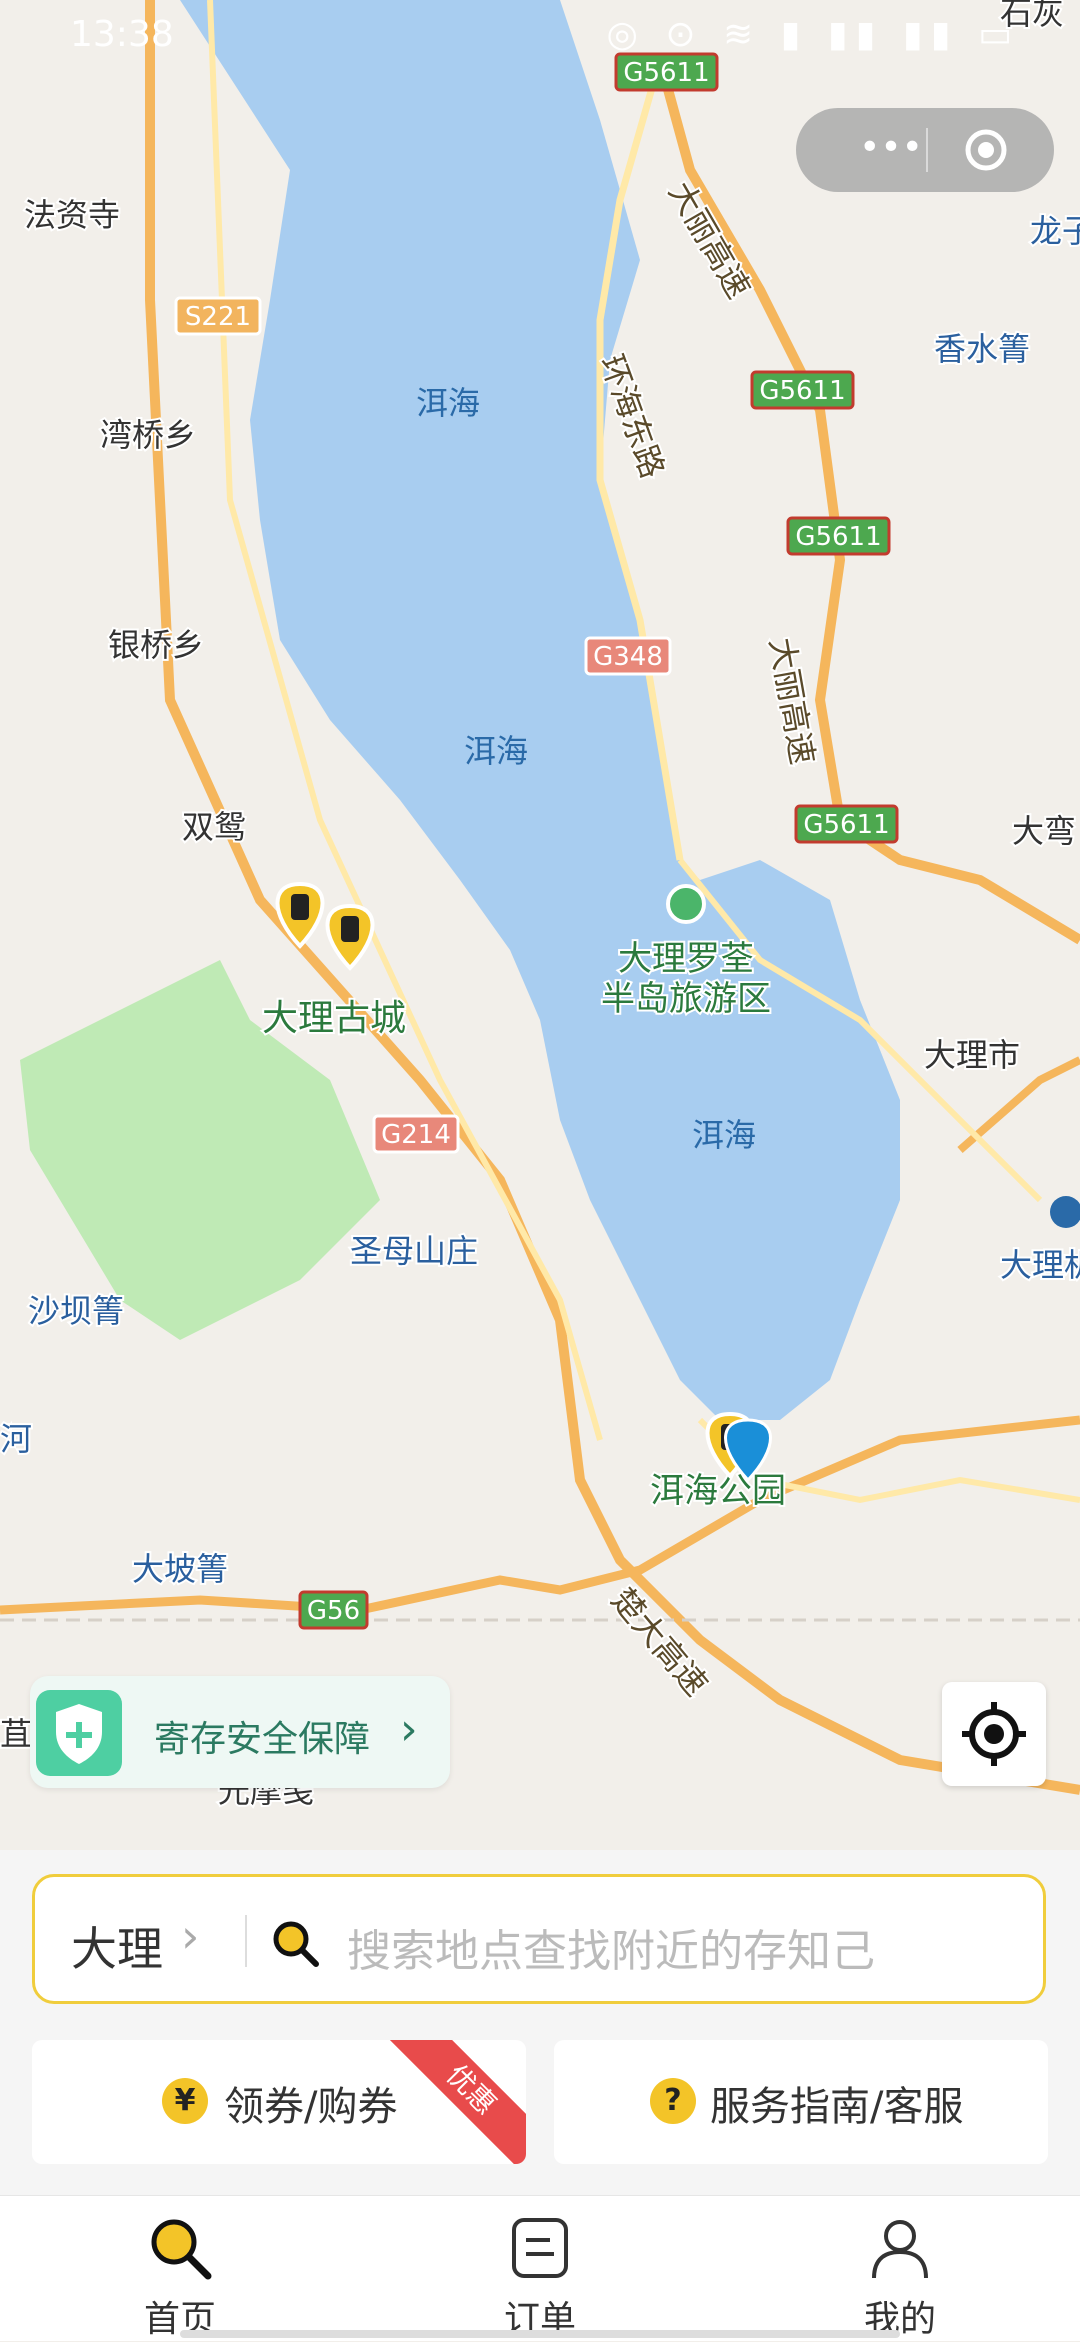  What do you see at coordinates (837, 2107) in the screenshot?
I see `service-label: 服务指南/客服` at bounding box center [837, 2107].